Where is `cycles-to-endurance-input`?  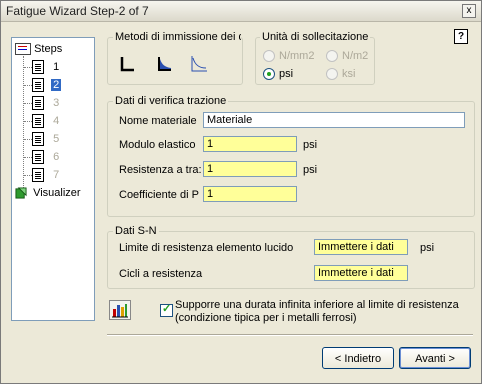
cycles-to-endurance-input is located at coordinates (361, 273).